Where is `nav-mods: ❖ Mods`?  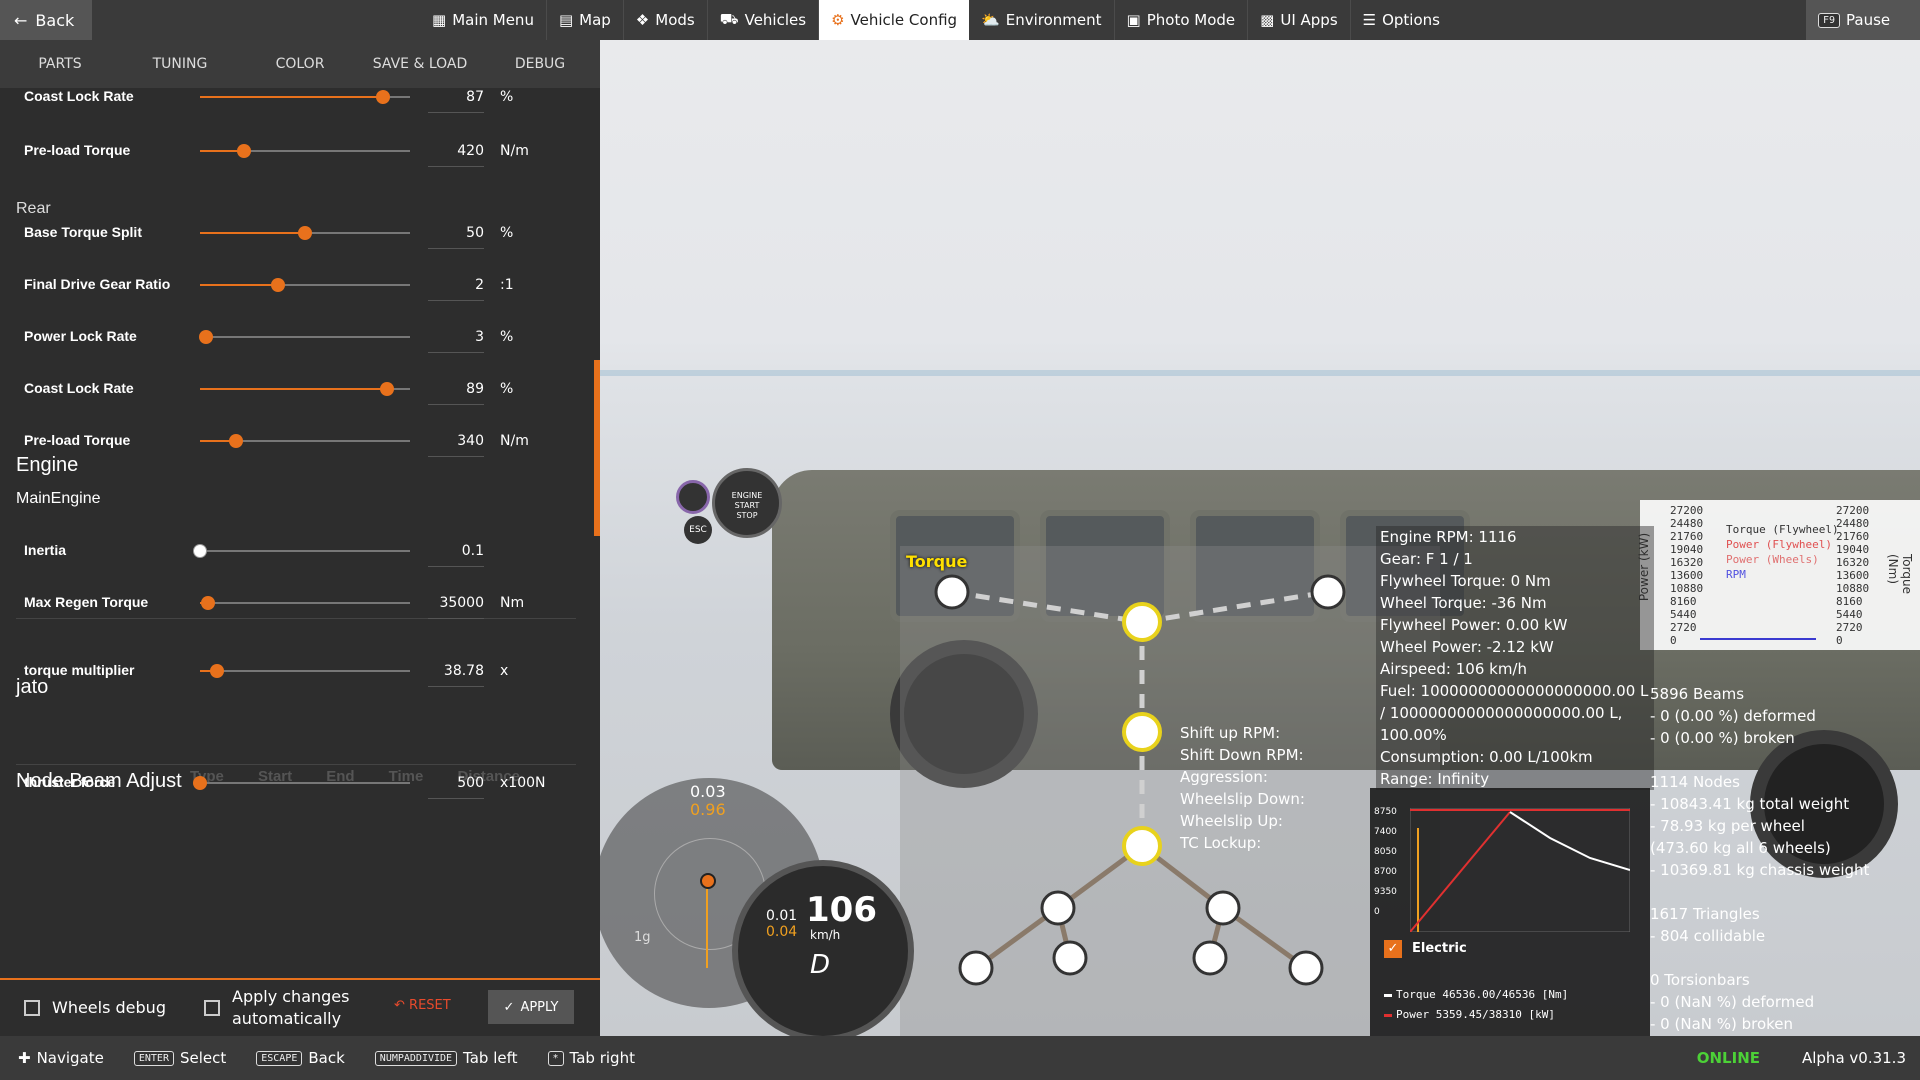
nav-mods: ❖ Mods is located at coordinates (666, 20).